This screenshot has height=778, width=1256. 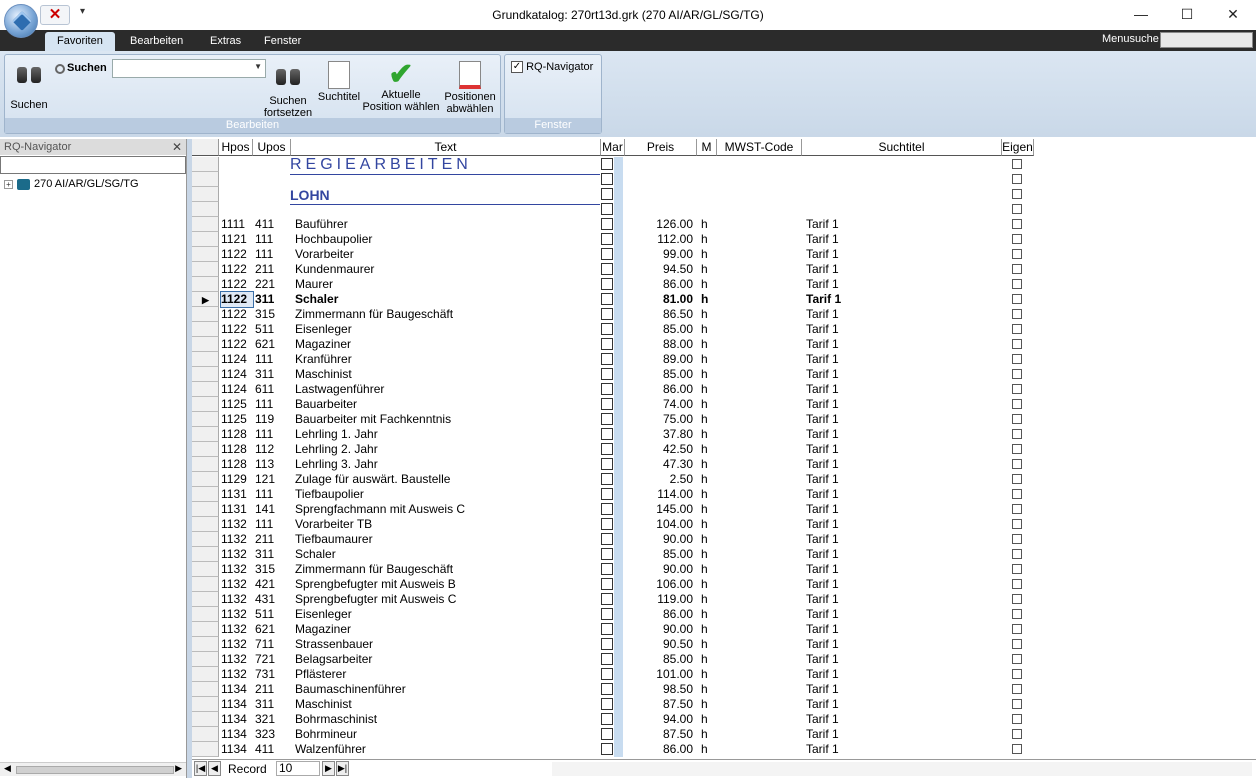 What do you see at coordinates (189, 68) in the screenshot?
I see `search-combo: ▼` at bounding box center [189, 68].